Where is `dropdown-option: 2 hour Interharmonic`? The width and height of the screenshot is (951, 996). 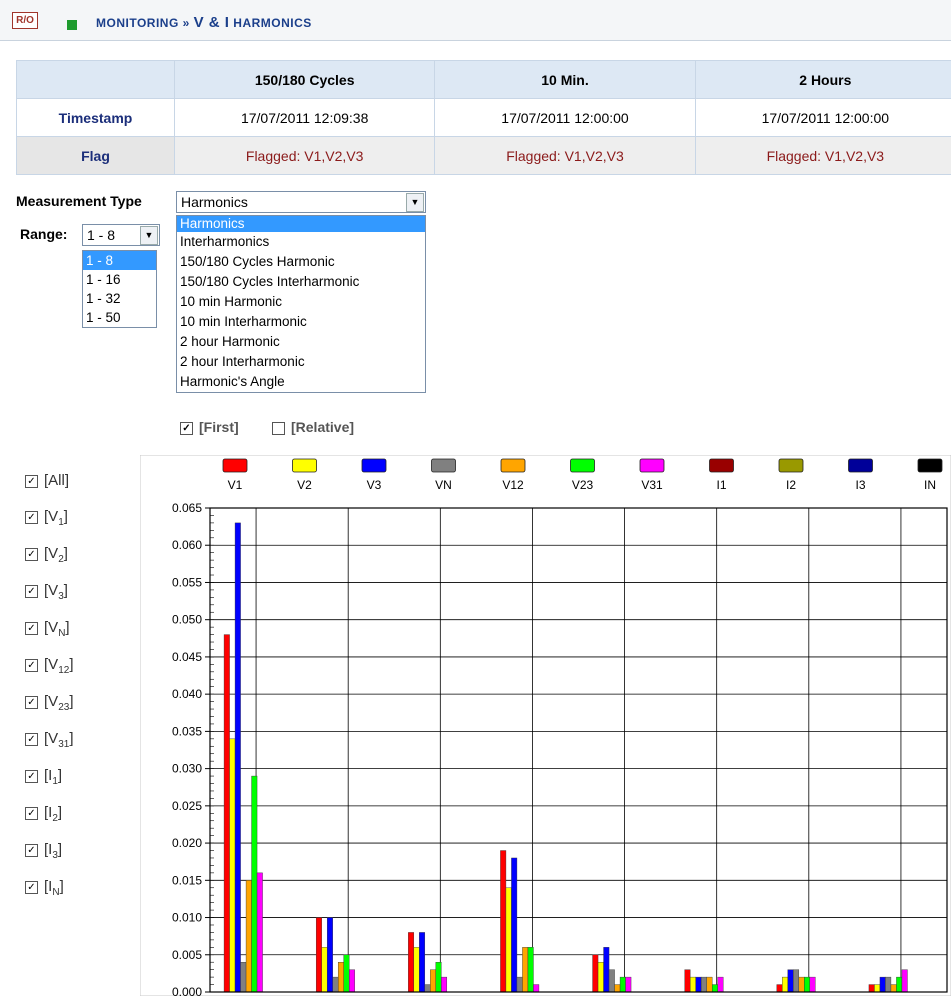
dropdown-option: 2 hour Interharmonic is located at coordinates (301, 362).